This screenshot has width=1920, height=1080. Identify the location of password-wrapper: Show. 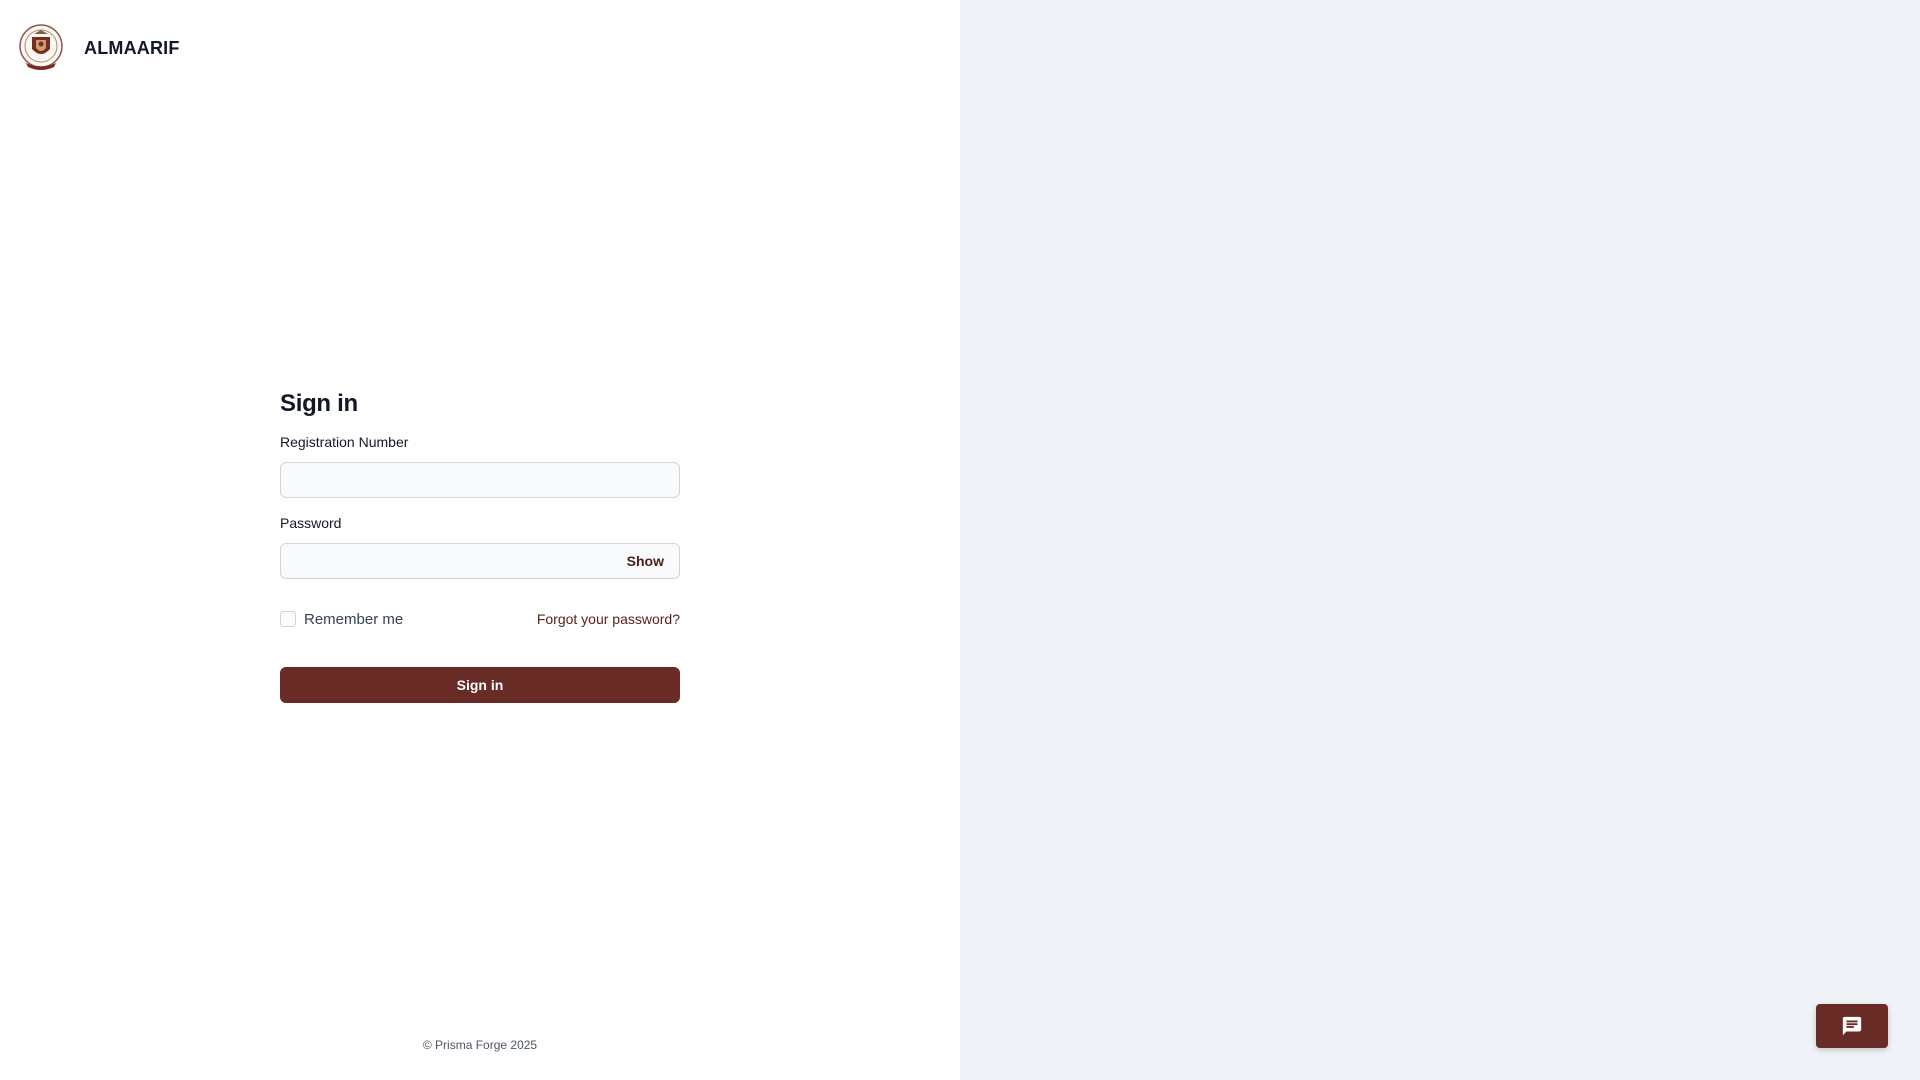
(480, 561).